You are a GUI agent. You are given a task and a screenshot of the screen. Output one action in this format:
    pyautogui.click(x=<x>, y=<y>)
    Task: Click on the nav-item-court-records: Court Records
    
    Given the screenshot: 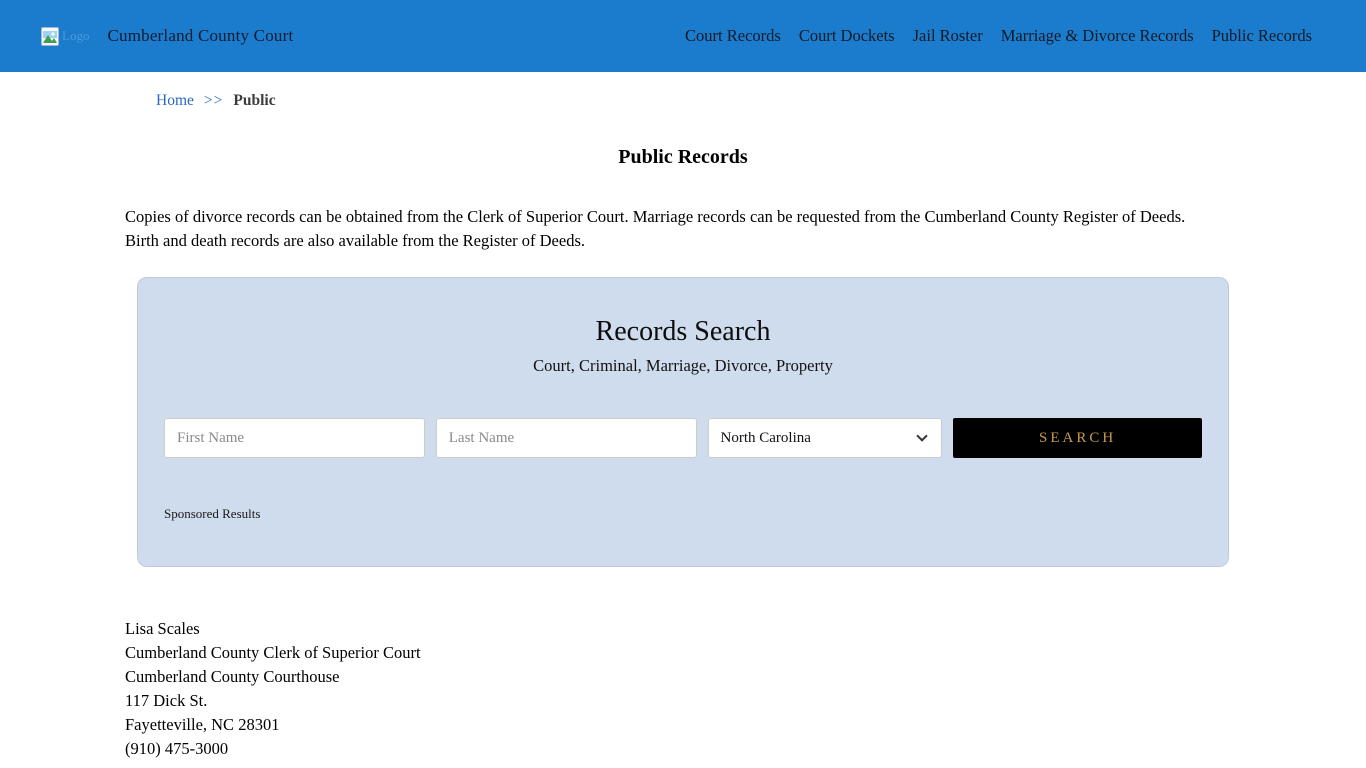 What is the action you would take?
    pyautogui.click(x=733, y=36)
    